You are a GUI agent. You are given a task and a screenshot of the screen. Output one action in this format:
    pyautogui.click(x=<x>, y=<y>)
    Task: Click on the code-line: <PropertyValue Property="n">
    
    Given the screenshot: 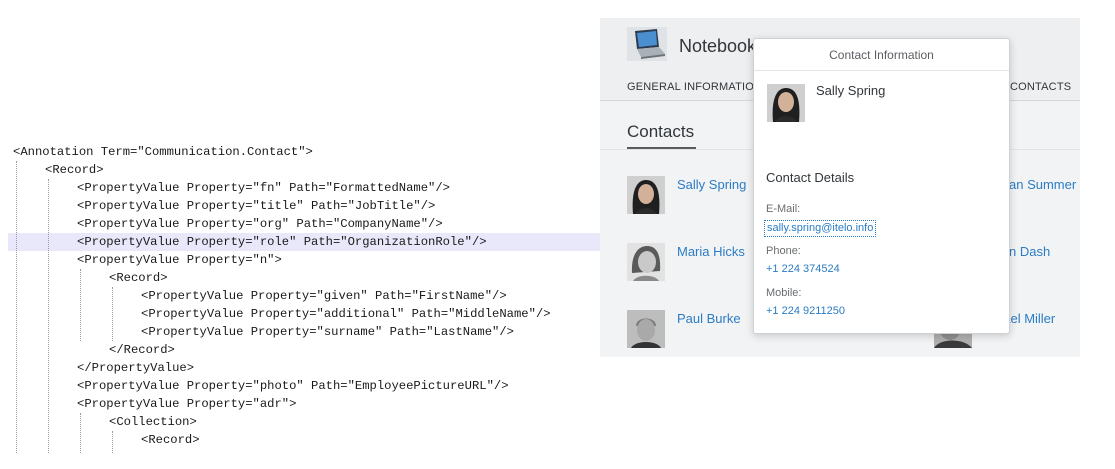 What is the action you would take?
    pyautogui.click(x=179, y=260)
    